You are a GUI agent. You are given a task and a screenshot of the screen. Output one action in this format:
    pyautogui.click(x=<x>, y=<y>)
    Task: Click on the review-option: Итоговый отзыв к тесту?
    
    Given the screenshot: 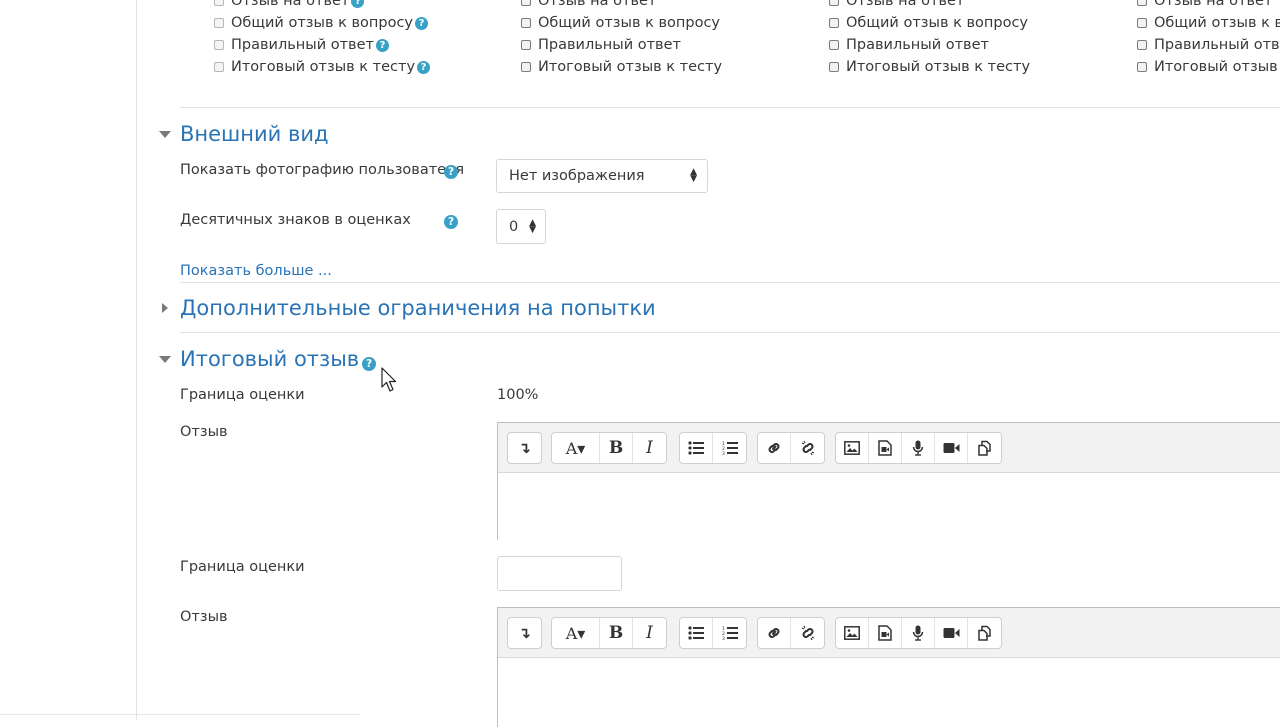 What is the action you would take?
    pyautogui.click(x=322, y=67)
    